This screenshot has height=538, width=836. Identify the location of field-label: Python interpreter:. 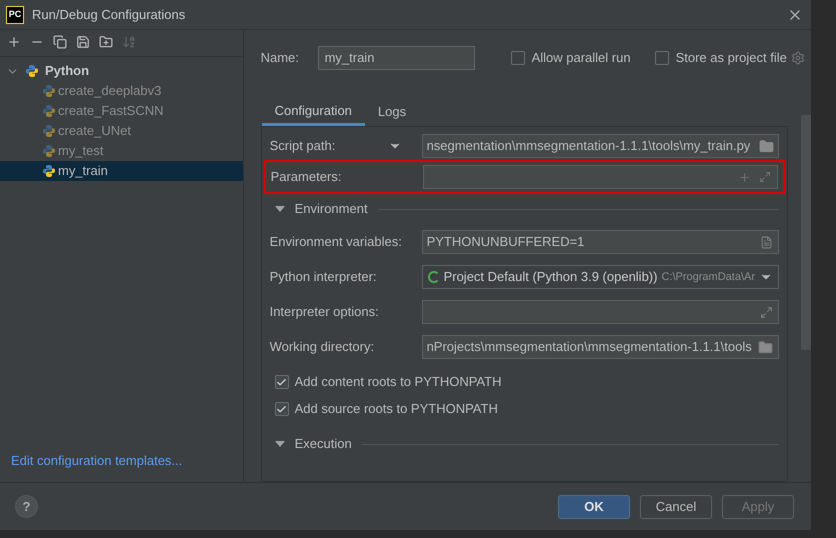
(324, 277).